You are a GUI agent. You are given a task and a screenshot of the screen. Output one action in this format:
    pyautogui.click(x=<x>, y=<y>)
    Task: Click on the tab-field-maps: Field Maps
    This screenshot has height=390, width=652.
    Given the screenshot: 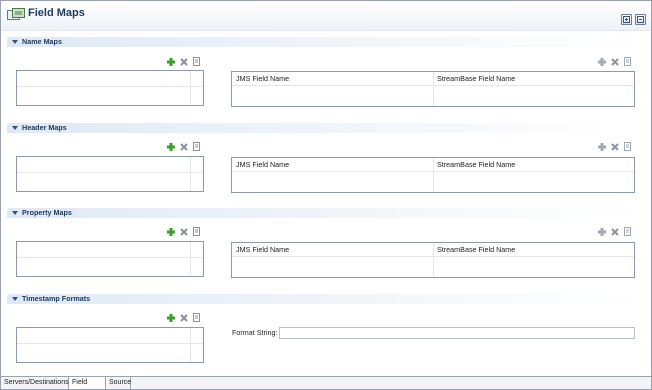 What is the action you would take?
    pyautogui.click(x=87, y=383)
    